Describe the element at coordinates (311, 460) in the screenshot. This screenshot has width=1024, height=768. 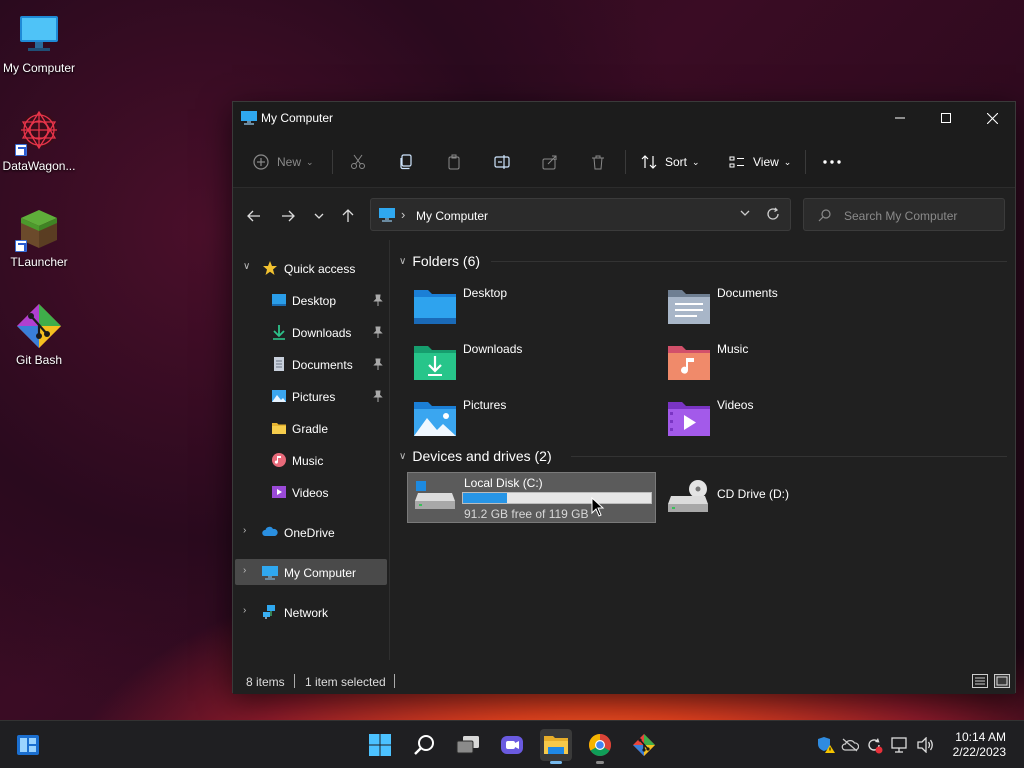
I see `nav-item-music: Music` at that location.